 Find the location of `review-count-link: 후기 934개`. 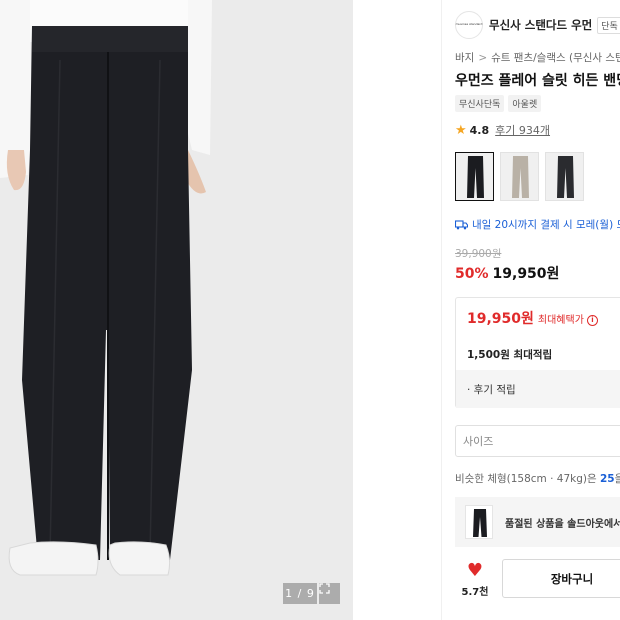

review-count-link: 후기 934개 is located at coordinates (522, 130).